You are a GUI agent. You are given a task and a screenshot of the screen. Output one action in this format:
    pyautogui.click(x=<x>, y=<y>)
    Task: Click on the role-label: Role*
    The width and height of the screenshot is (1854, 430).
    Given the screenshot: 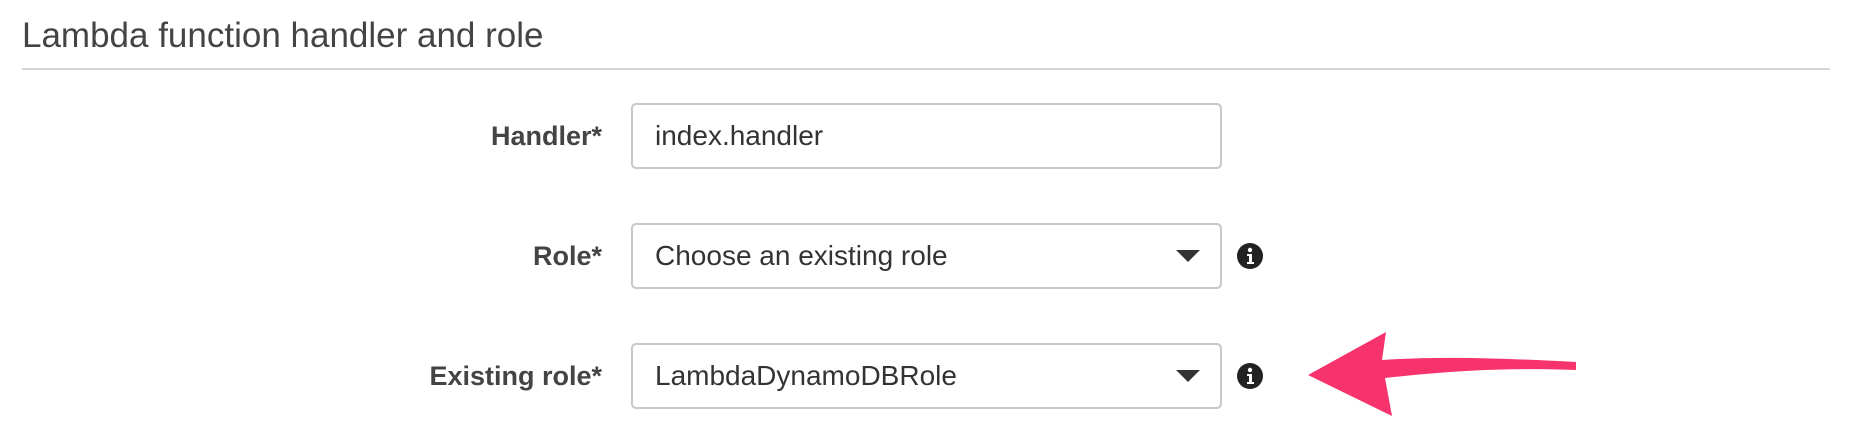 What is the action you would take?
    pyautogui.click(x=567, y=256)
    